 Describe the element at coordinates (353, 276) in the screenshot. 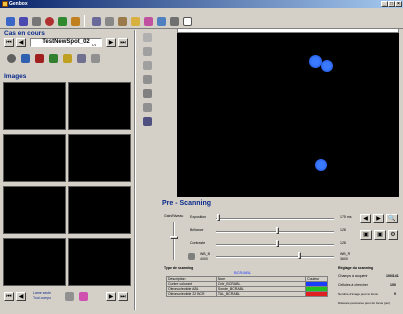

I see `fields-label: Champs à acquérir` at that location.